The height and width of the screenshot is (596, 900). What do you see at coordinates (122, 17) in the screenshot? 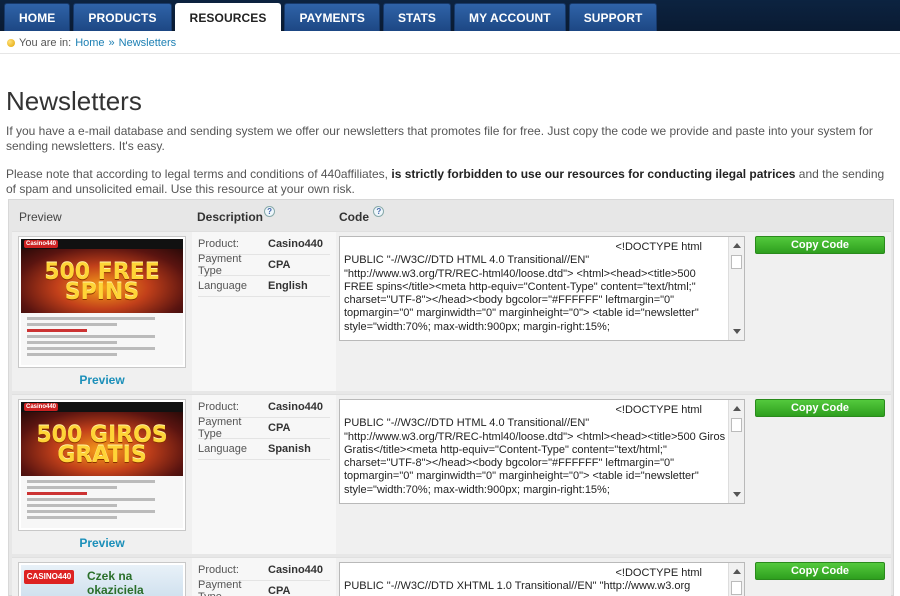
I see `tab-products: PRODUCTS` at bounding box center [122, 17].